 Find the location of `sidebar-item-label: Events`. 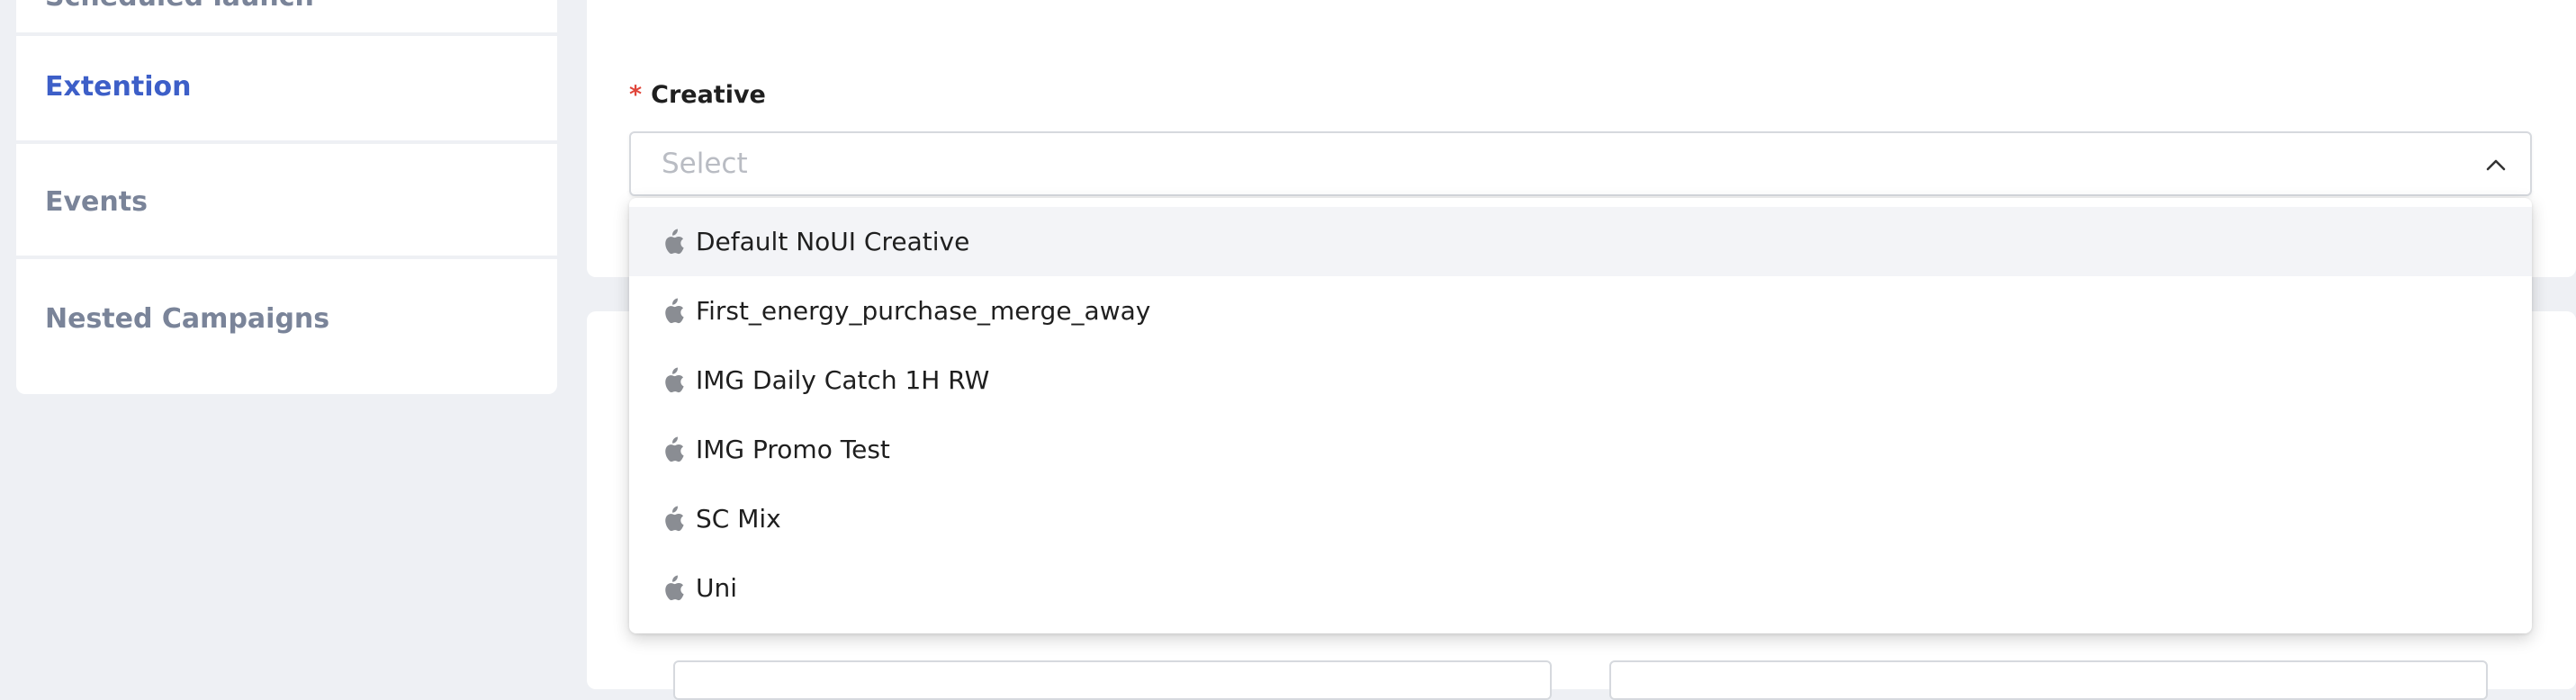

sidebar-item-label: Events is located at coordinates (96, 201).